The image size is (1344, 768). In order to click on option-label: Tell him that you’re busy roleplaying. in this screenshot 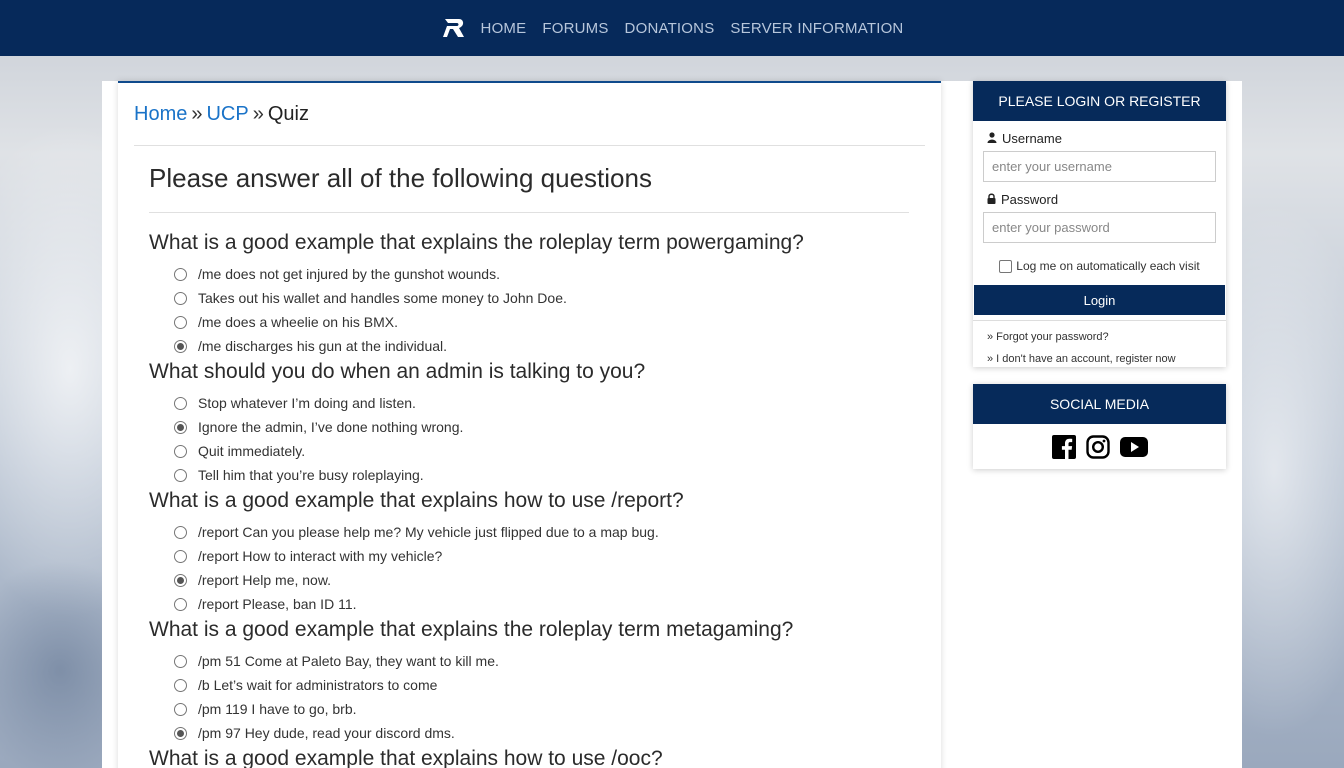, I will do `click(311, 475)`.